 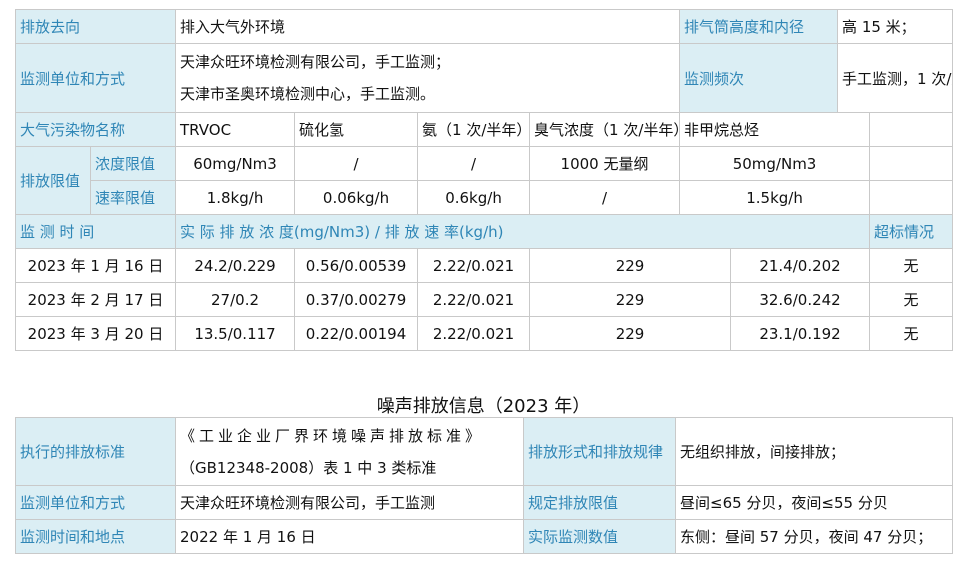 I want to click on freq-value: 手工监测，1 次/月；1 次/半年, so click(x=895, y=78).